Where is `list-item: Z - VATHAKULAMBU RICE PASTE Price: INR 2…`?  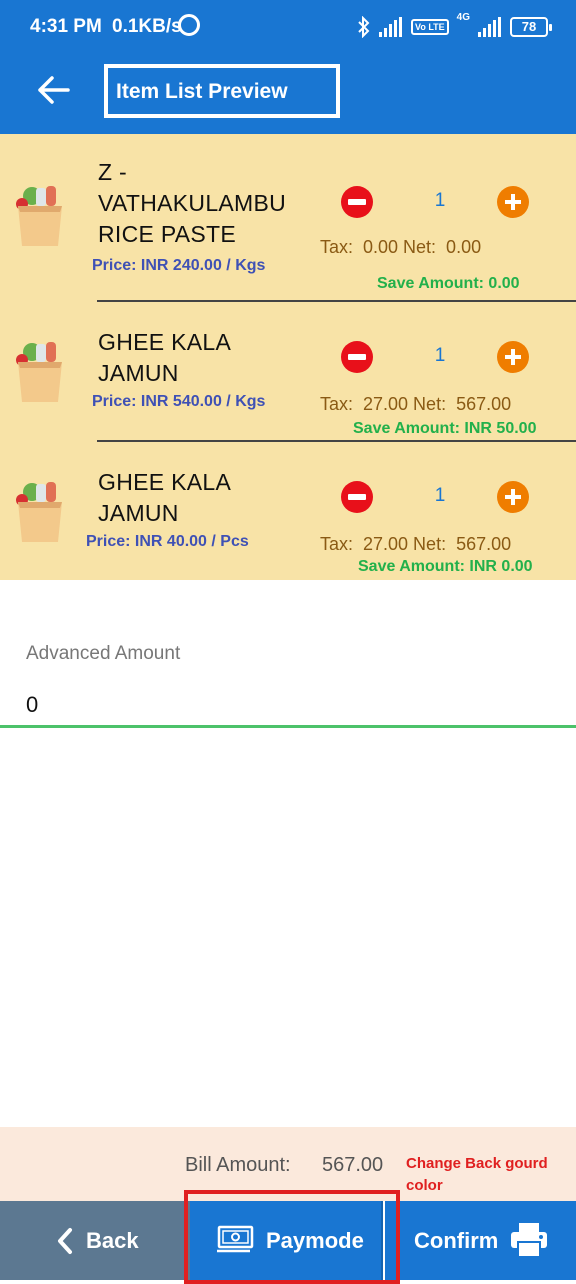 list-item: Z - VATHAKULAMBU RICE PASTE Price: INR 2… is located at coordinates (288, 218).